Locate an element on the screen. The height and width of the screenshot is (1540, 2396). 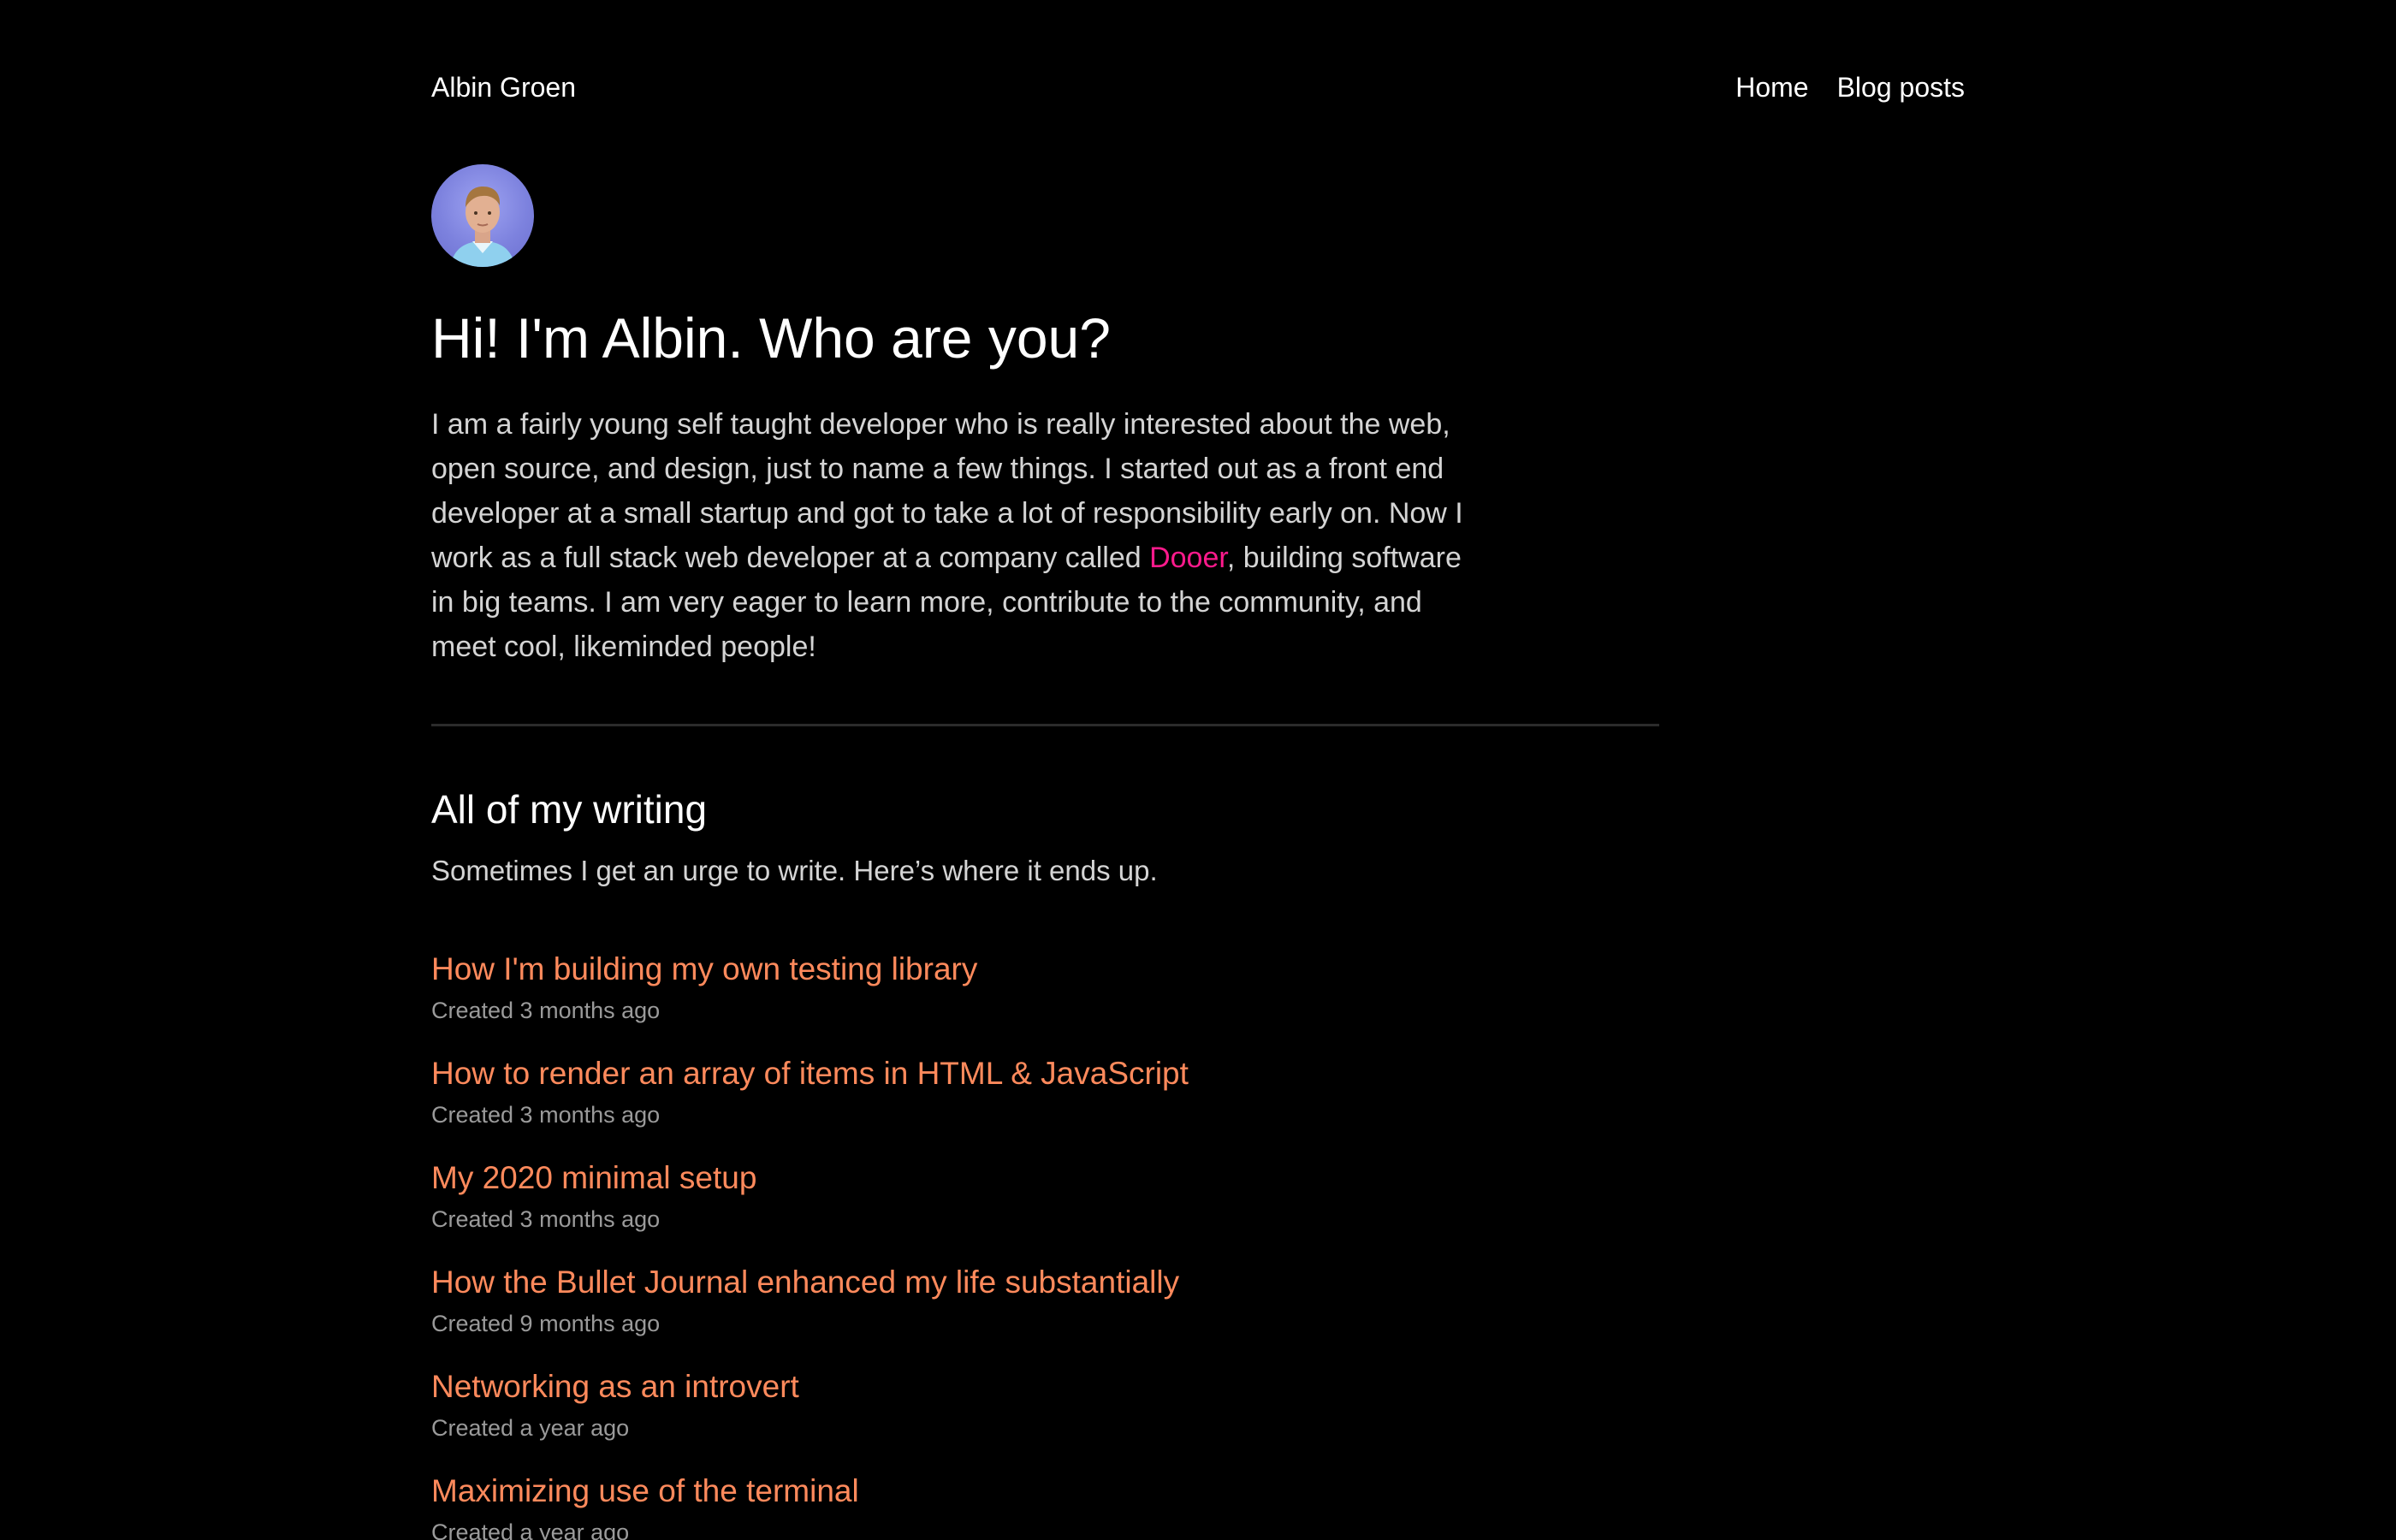
avatar is located at coordinates (482, 215).